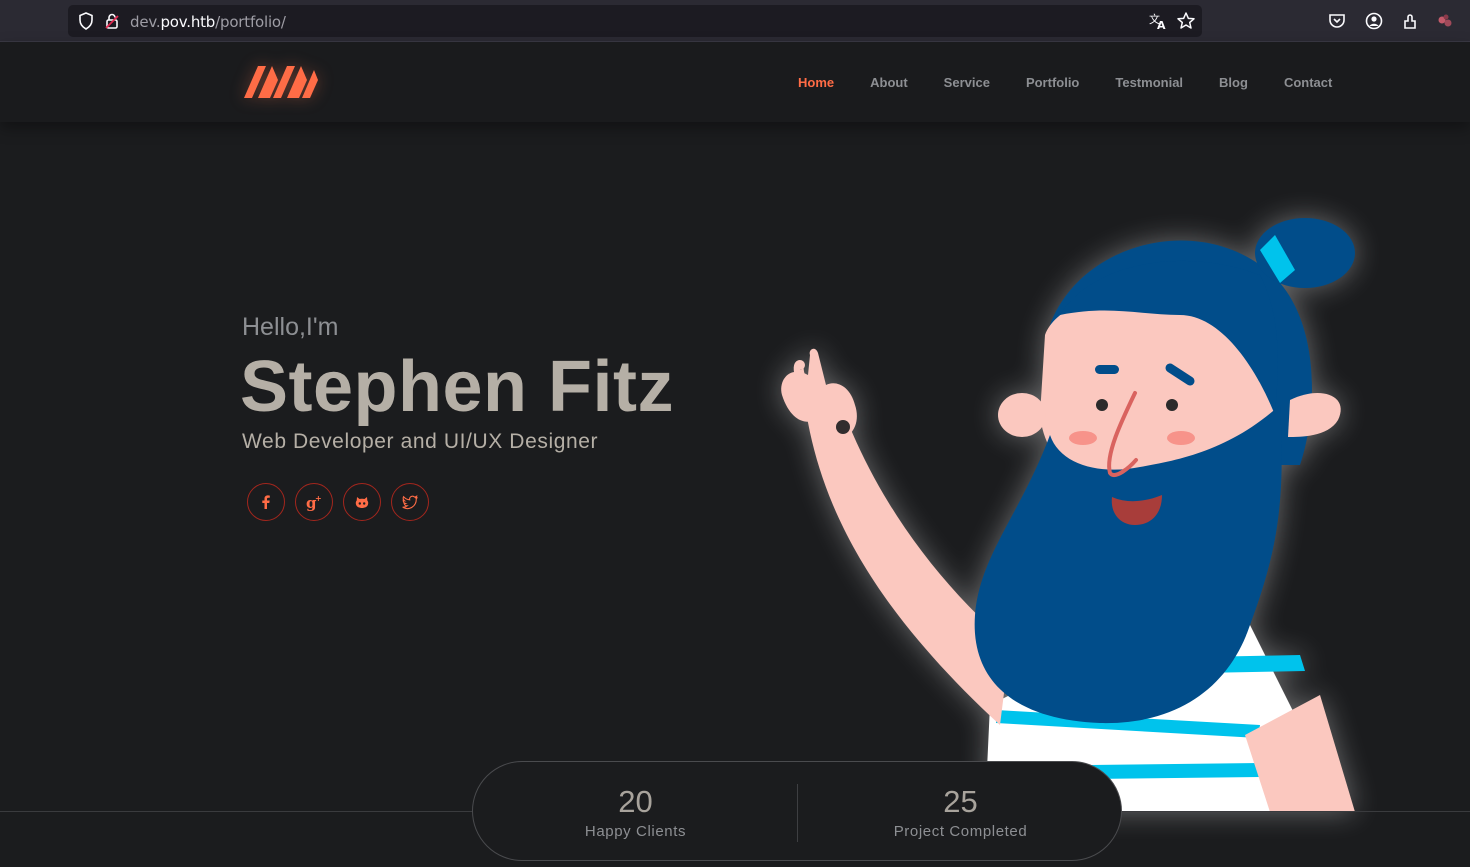 Image resolution: width=1470 pixels, height=867 pixels. What do you see at coordinates (1374, 21) in the screenshot?
I see `account-icon` at bounding box center [1374, 21].